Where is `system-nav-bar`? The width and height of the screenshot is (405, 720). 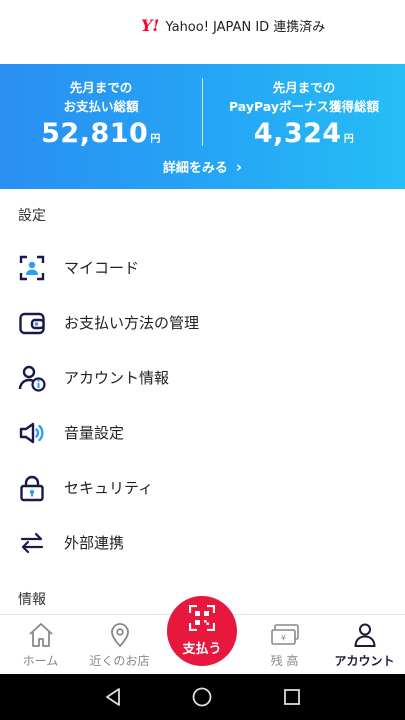
system-nav-bar is located at coordinates (202, 697).